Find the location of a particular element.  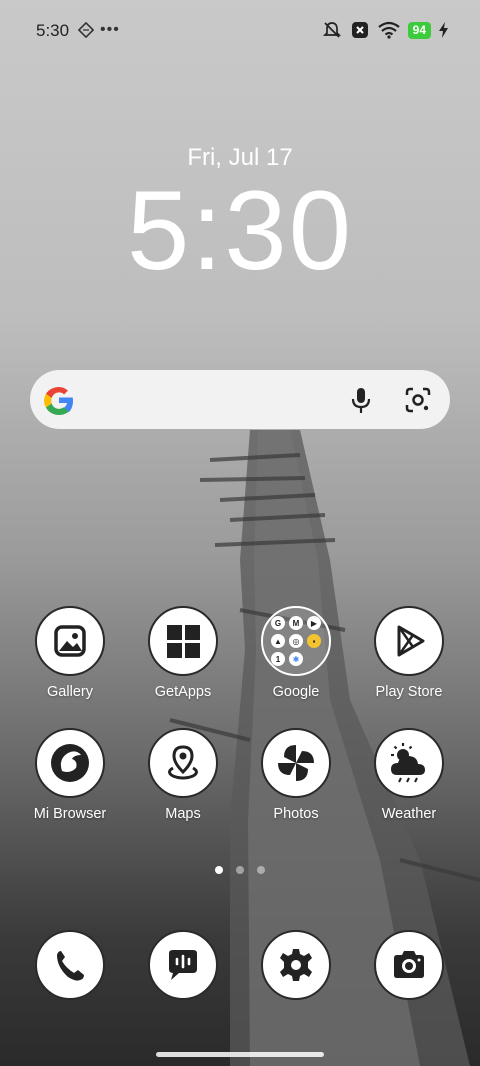

app-label: Mi Browser is located at coordinates (70, 814).